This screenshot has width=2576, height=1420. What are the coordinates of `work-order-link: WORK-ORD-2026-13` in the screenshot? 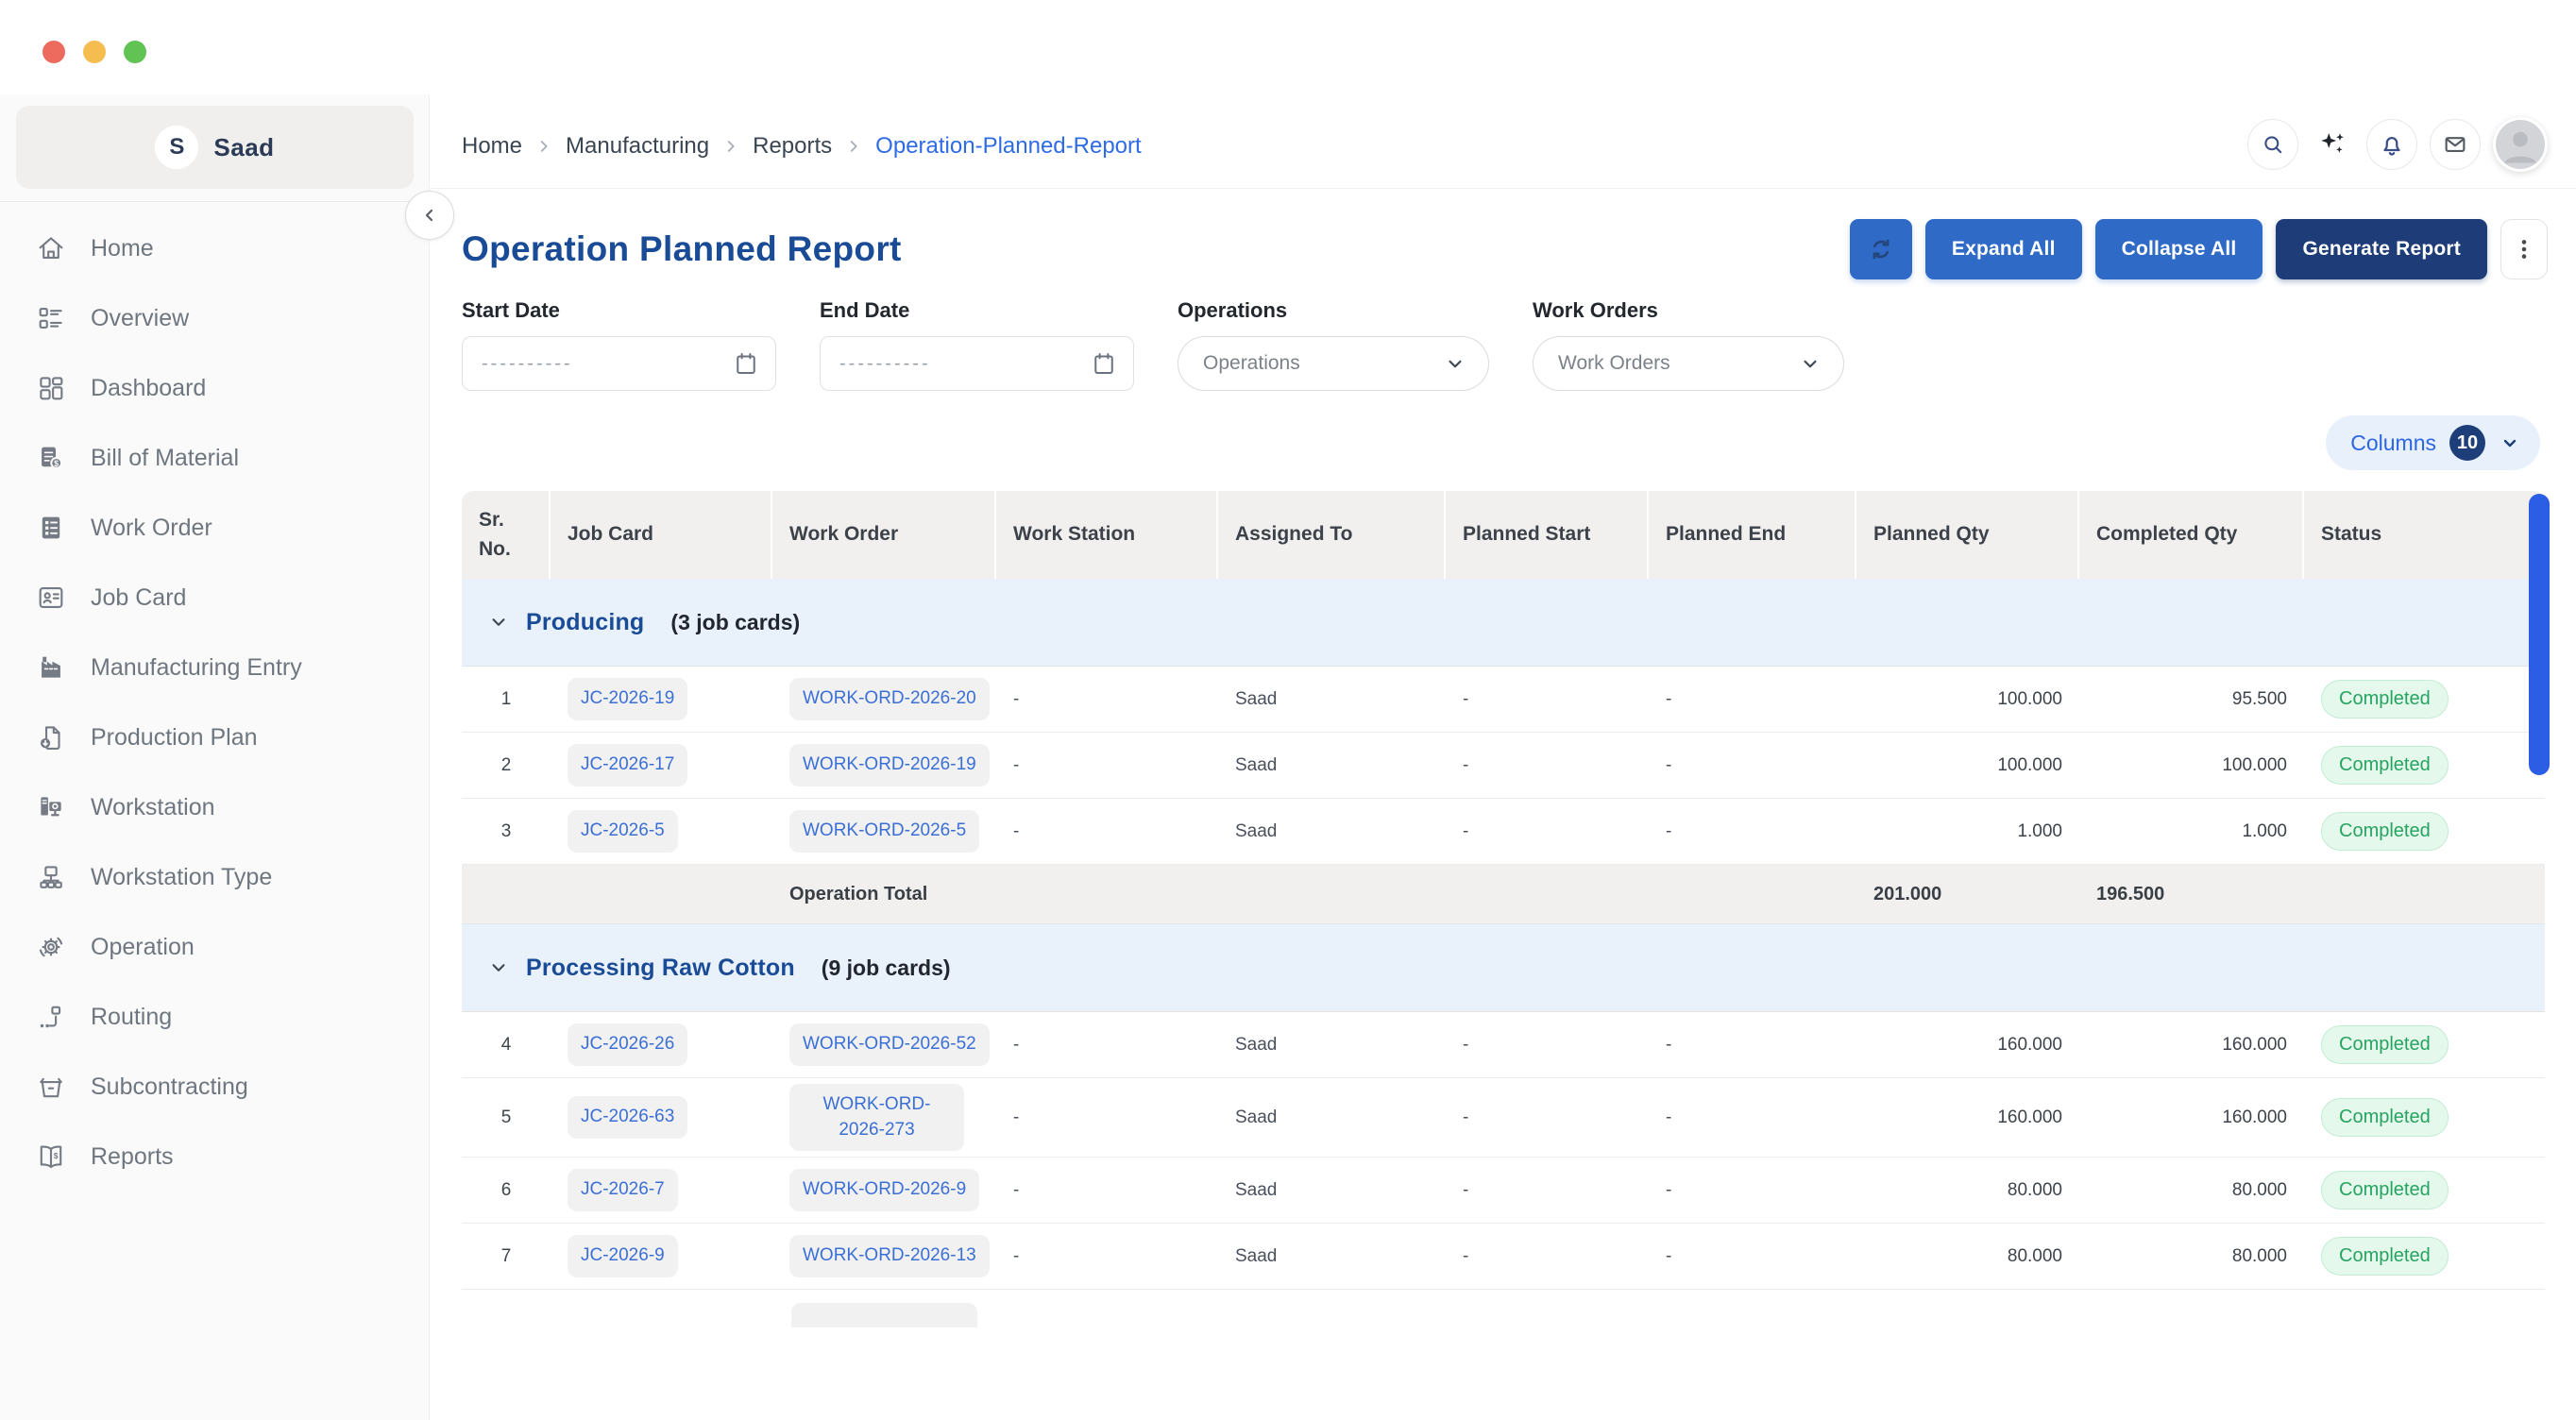 It's located at (889, 1256).